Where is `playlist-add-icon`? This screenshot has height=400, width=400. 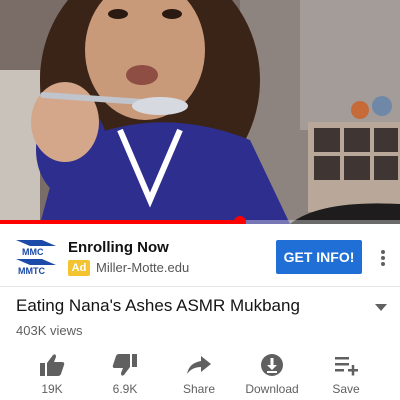 playlist-add-icon is located at coordinates (346, 366).